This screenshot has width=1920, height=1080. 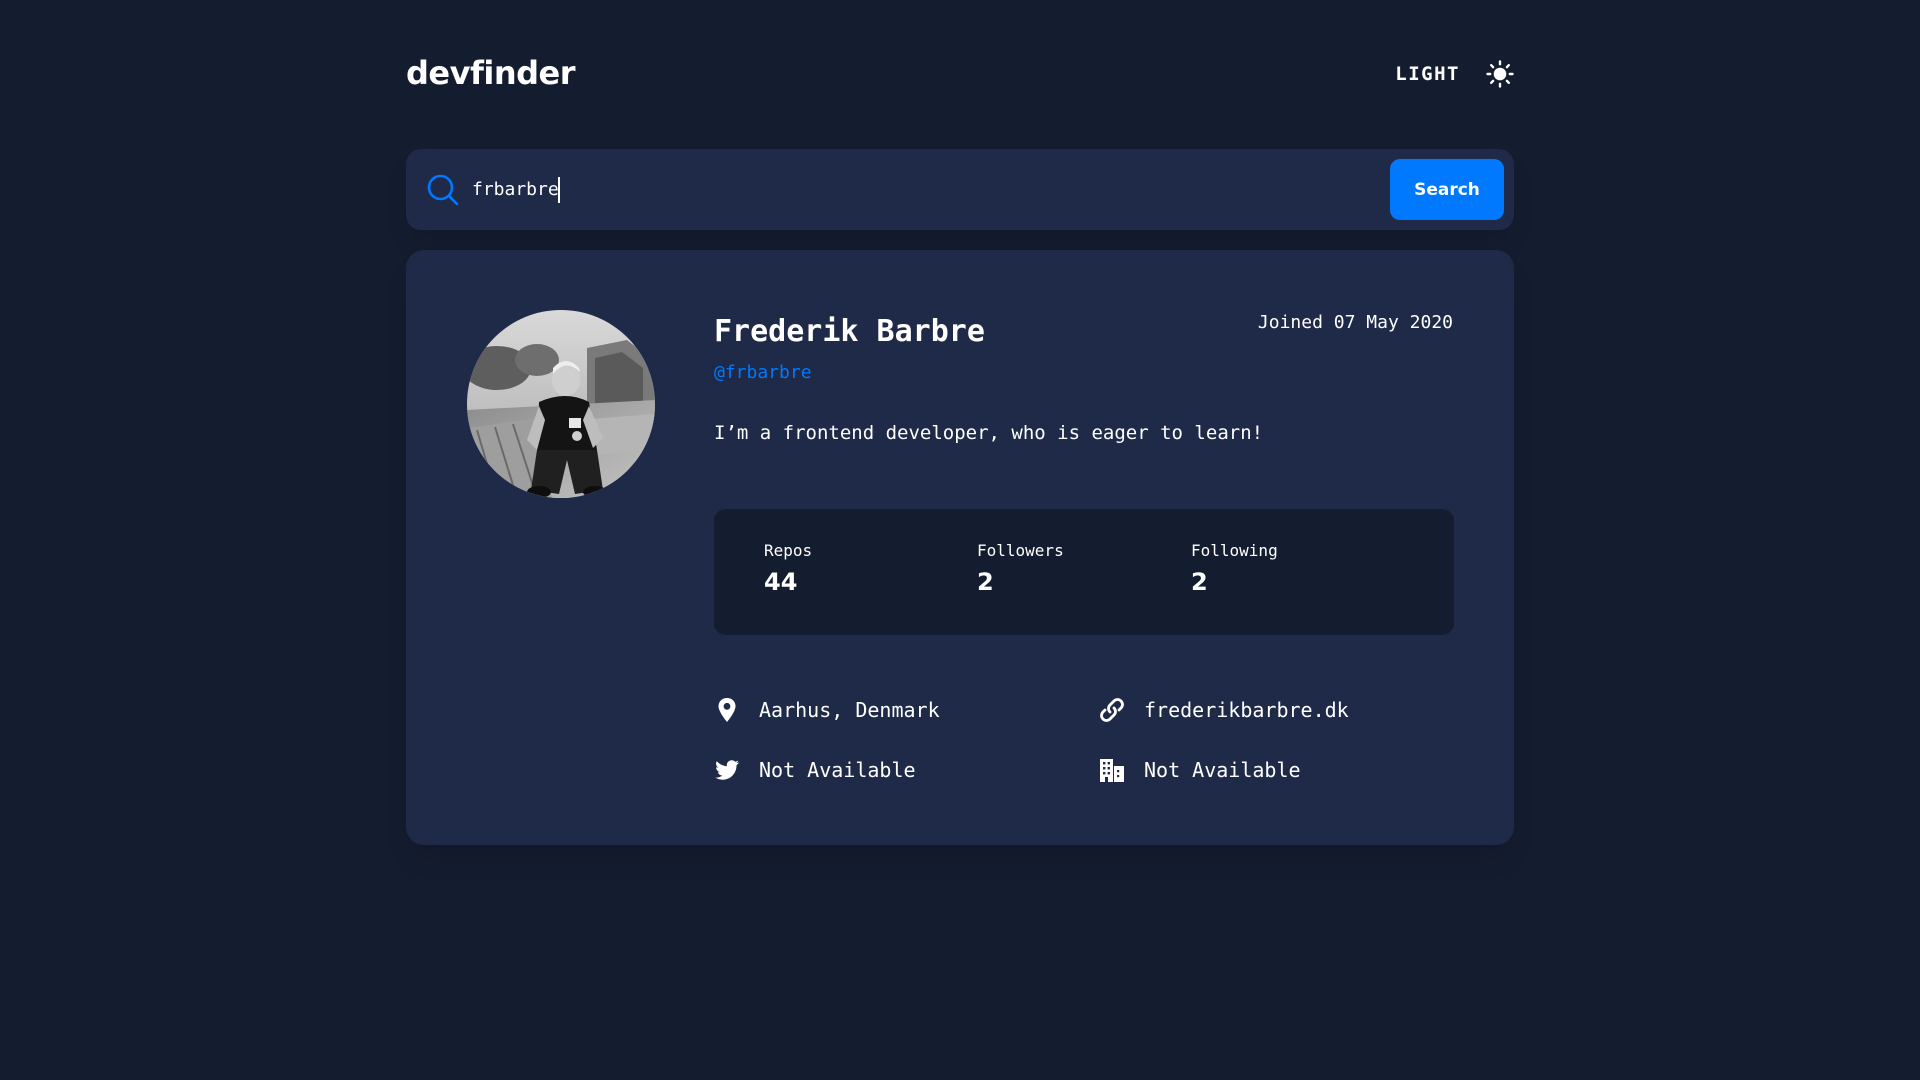 What do you see at coordinates (781, 582) in the screenshot?
I see `stat-value: 44` at bounding box center [781, 582].